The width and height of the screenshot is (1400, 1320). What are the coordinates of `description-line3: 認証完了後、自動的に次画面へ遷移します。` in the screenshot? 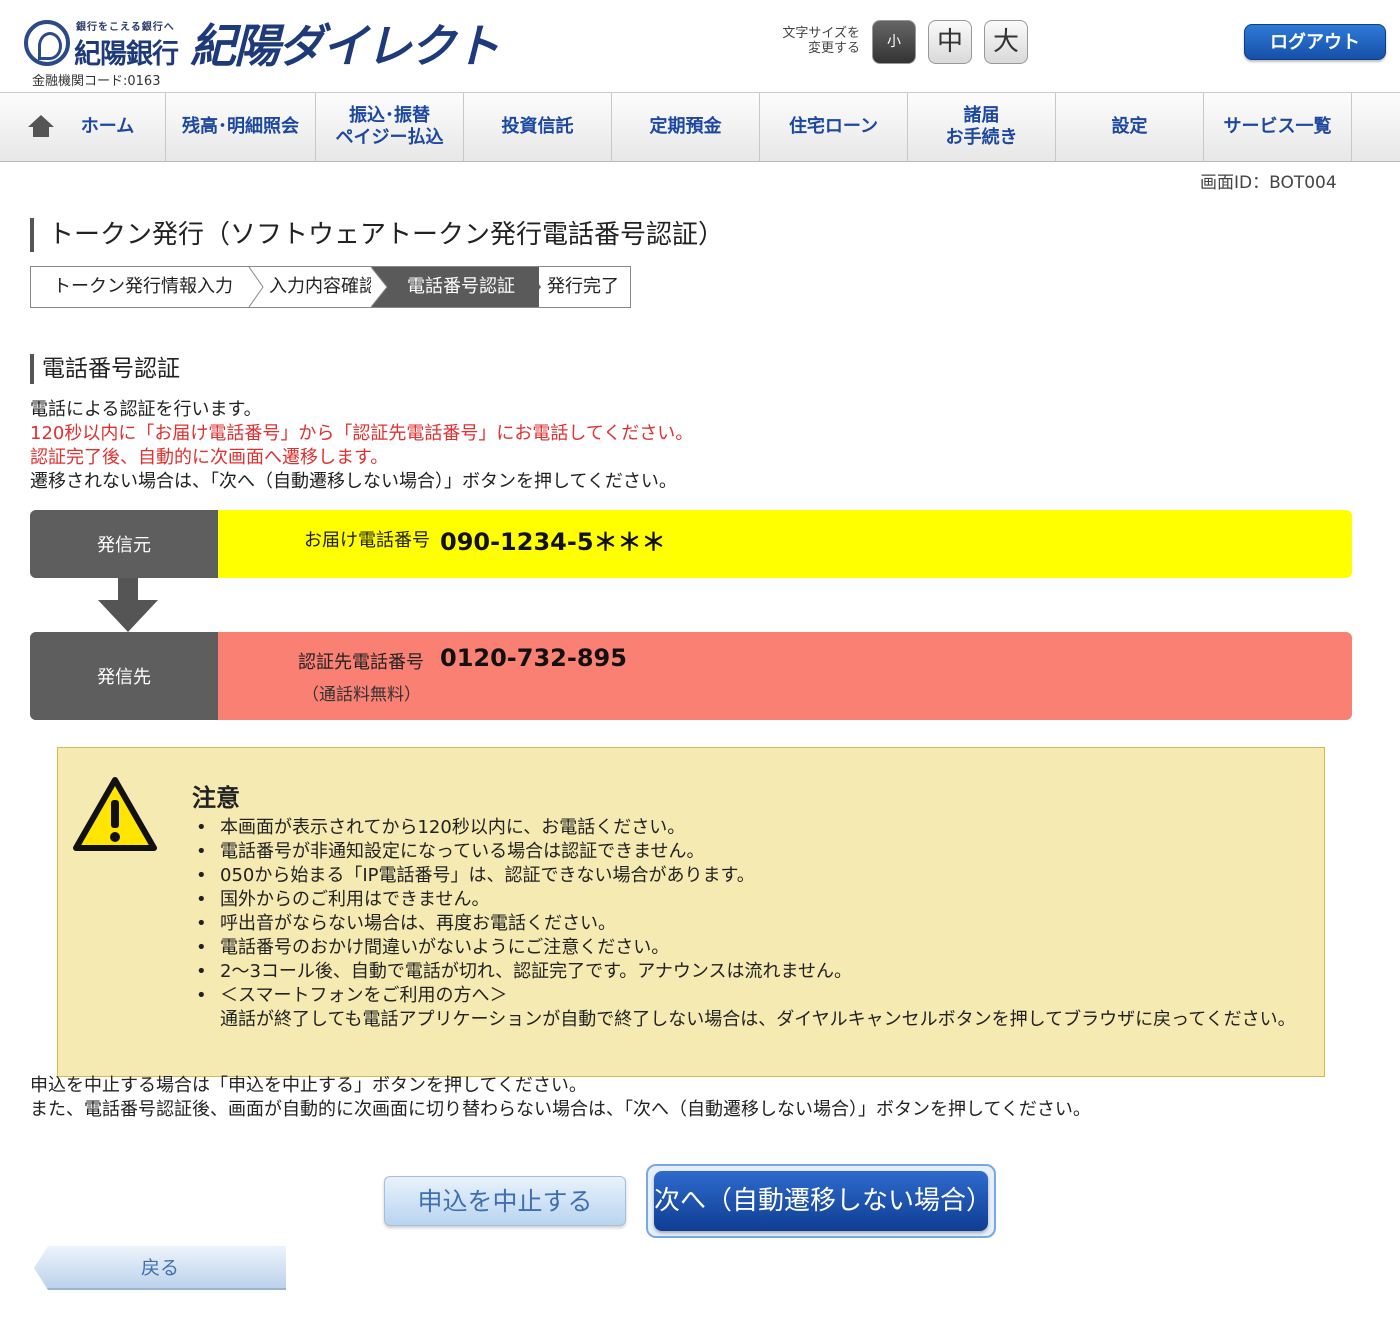 It's located at (209, 457).